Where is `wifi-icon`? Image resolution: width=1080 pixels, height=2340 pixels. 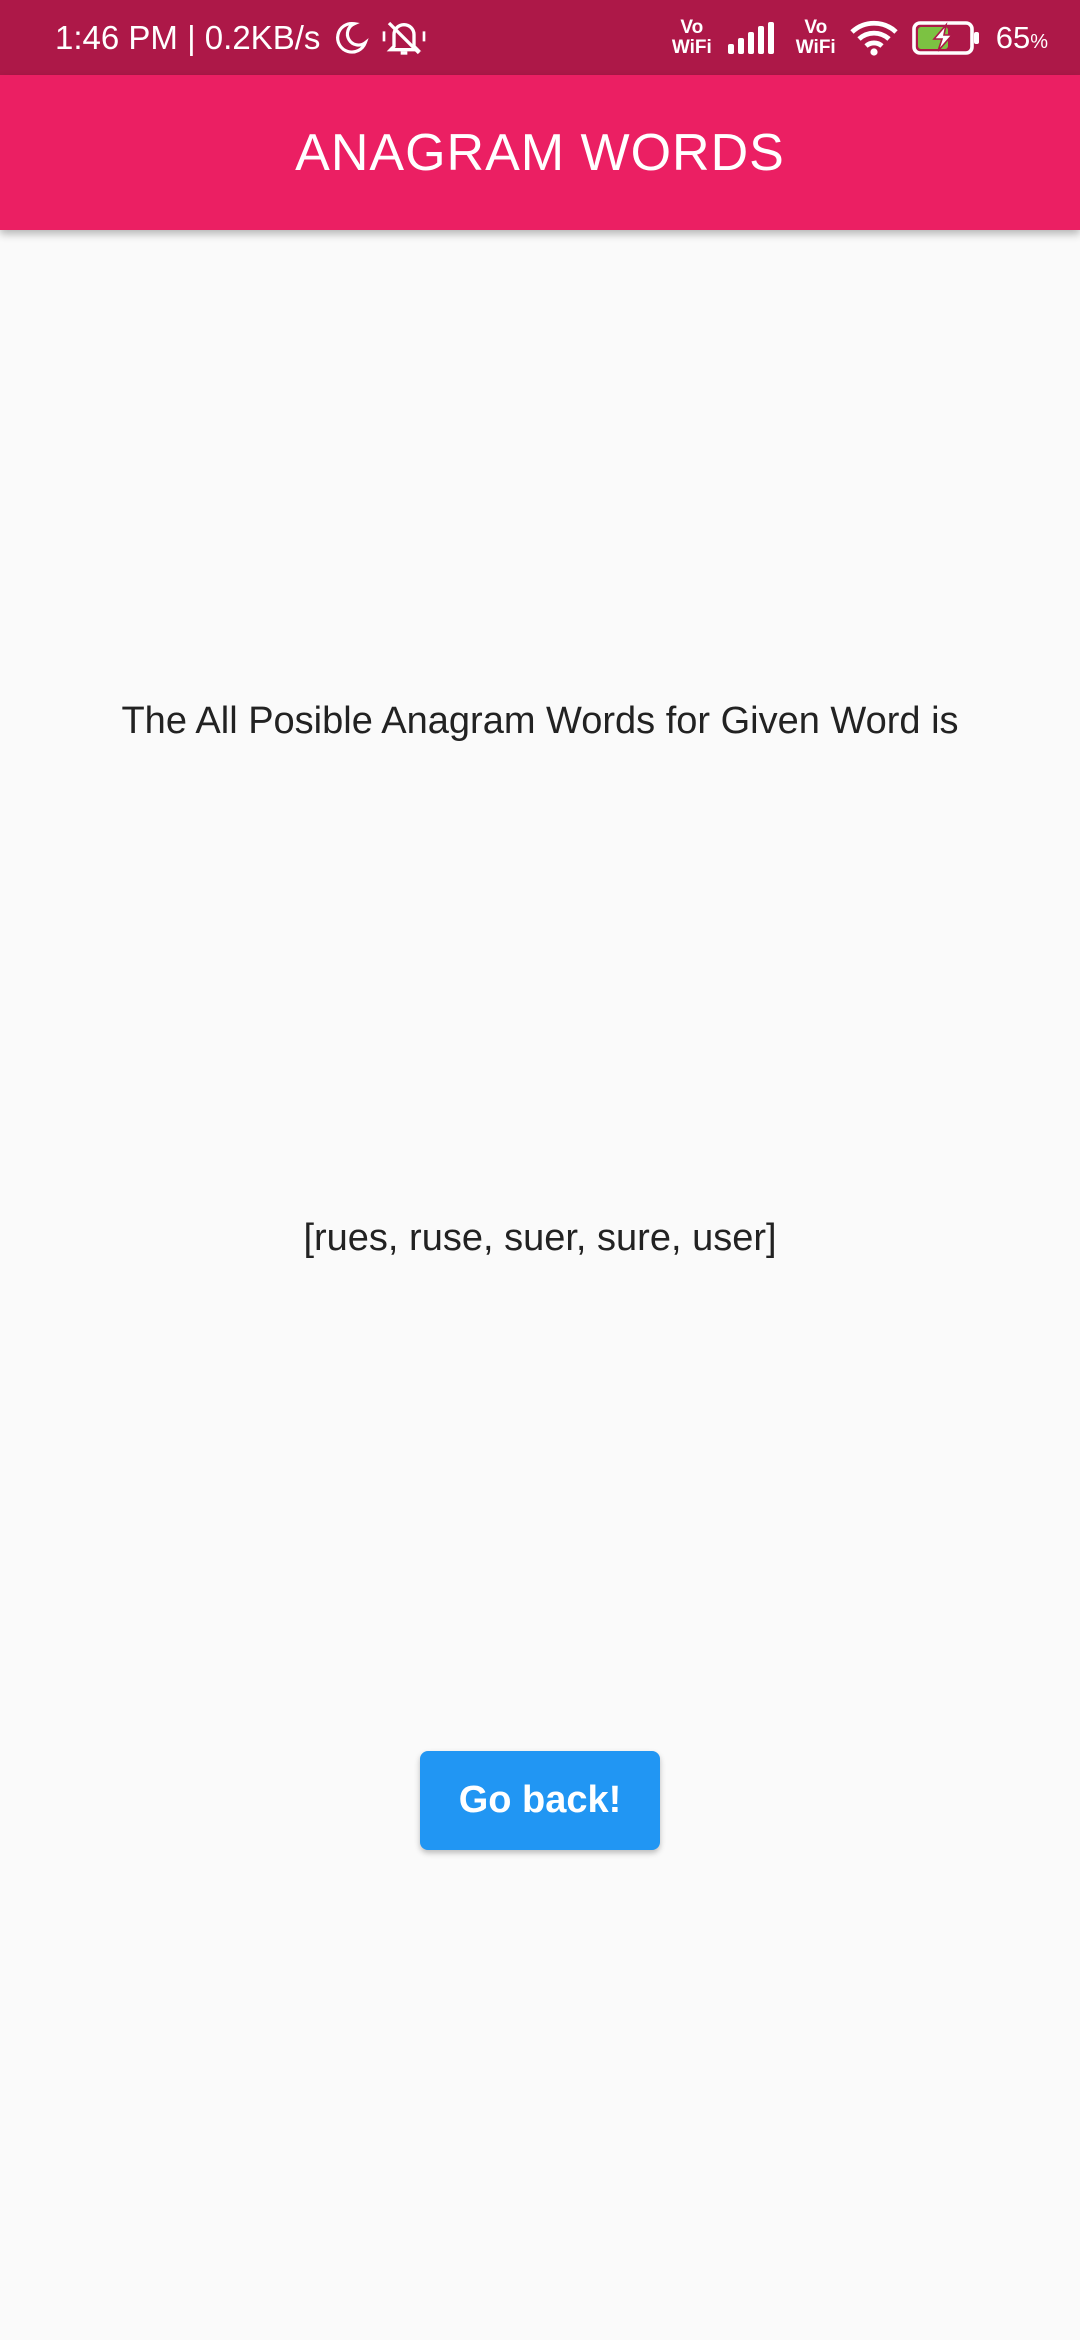 wifi-icon is located at coordinates (874, 38).